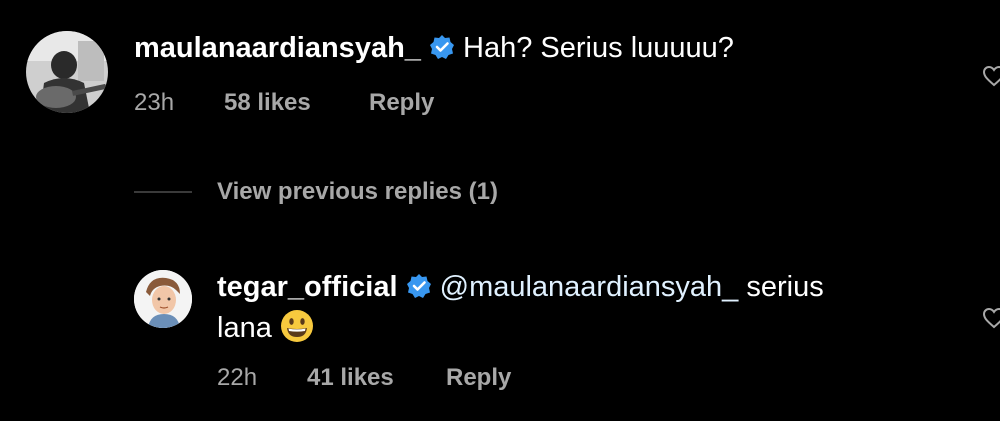  I want to click on likes-count: 41 likes, so click(350, 378).